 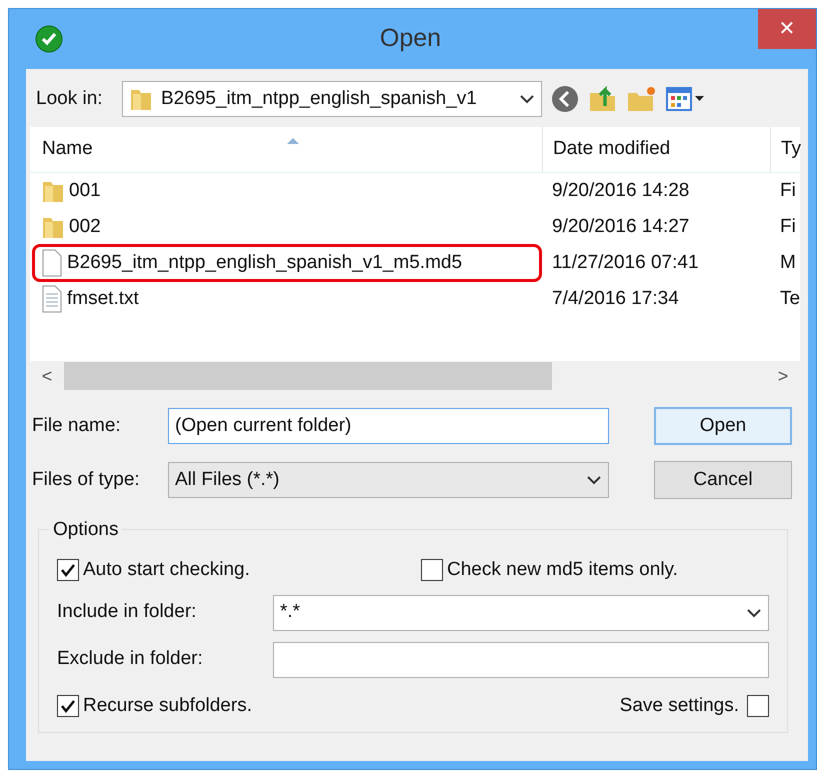 I want to click on include-dropdown: *.*, so click(x=521, y=612).